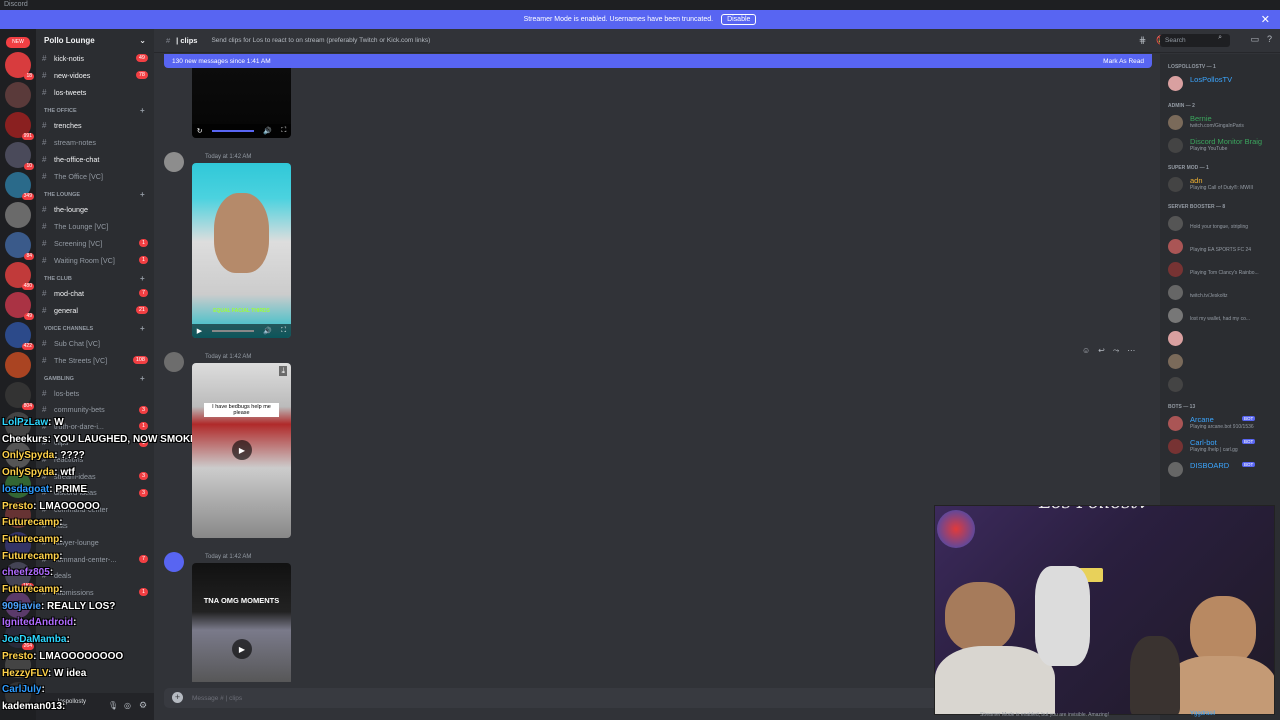 This screenshot has width=1280, height=720. I want to click on video-attachment: I have bedbugs help me please ⤓ ▶, so click(241, 450).